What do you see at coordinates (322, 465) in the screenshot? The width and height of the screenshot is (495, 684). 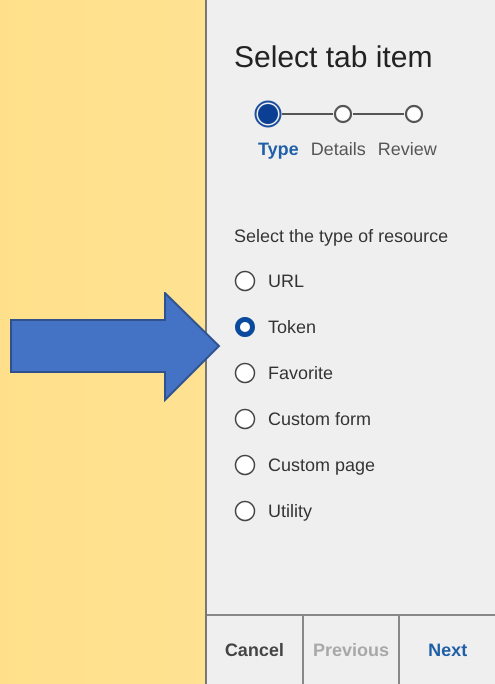 I see `option-label: Custom page` at bounding box center [322, 465].